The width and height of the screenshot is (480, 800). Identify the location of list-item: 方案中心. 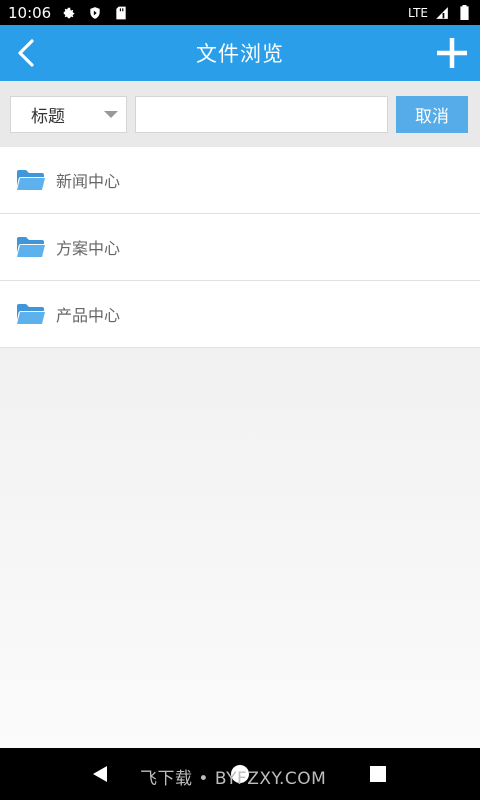
(240, 247).